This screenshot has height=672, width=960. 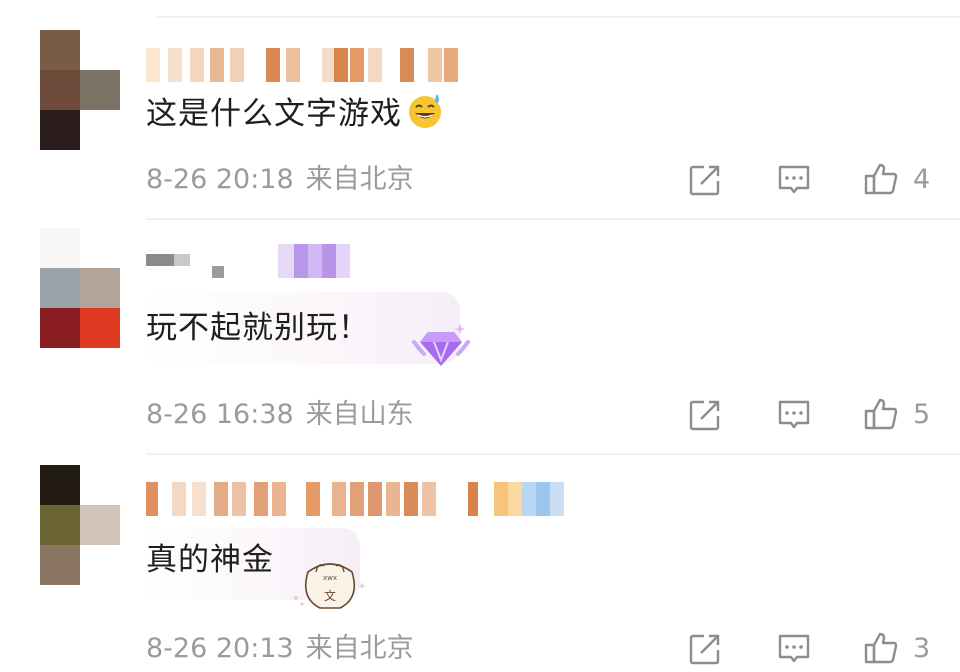 I want to click on comment-text: 真的神金, so click(x=210, y=560).